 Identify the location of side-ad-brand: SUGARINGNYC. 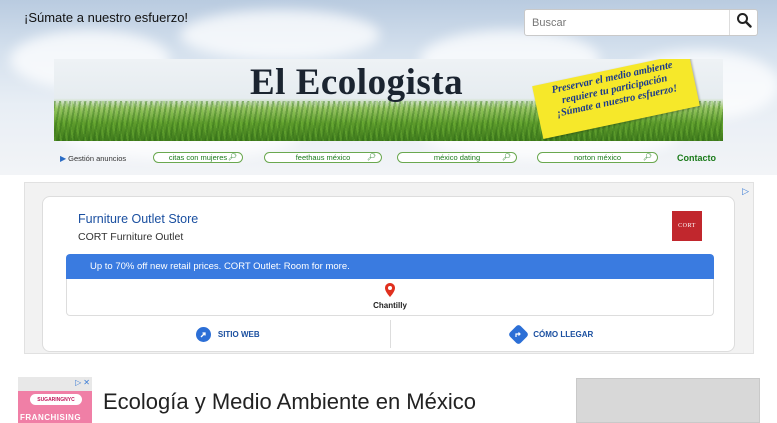
(56, 399).